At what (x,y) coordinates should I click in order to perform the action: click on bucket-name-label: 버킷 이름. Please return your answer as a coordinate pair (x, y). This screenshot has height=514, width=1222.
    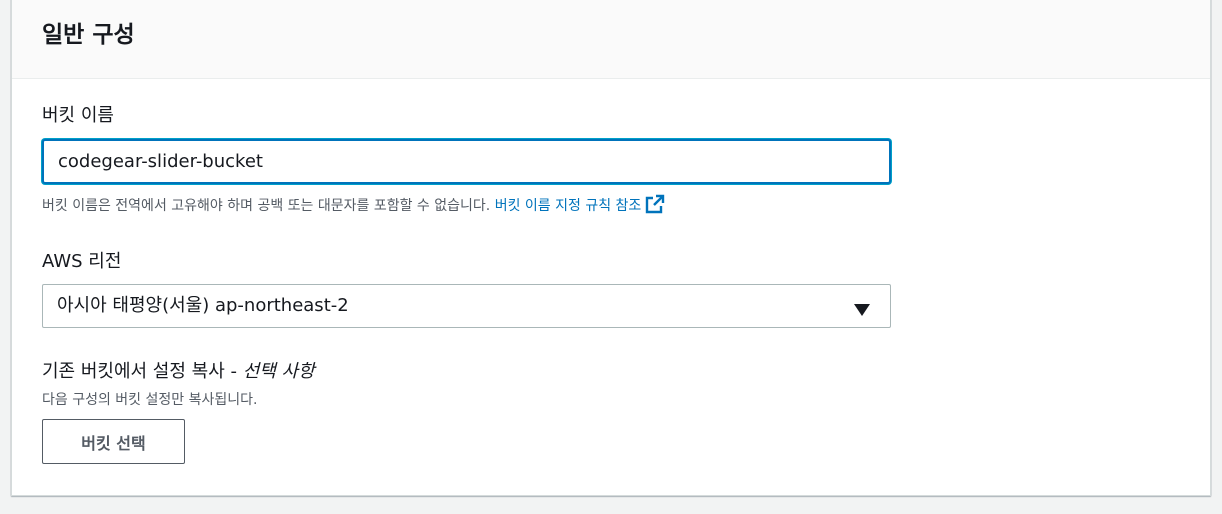
    Looking at the image, I should click on (78, 115).